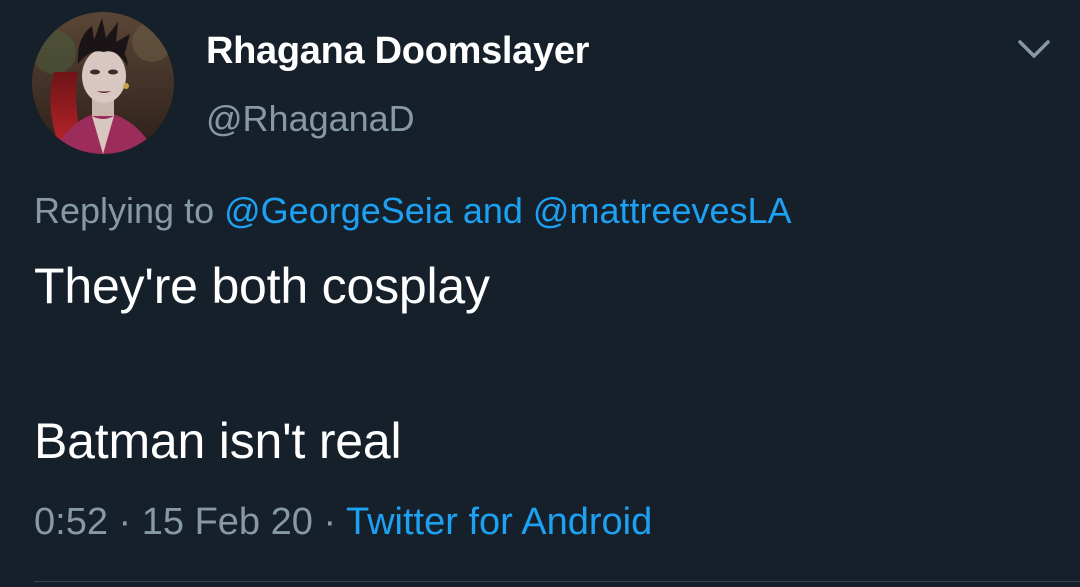 The height and width of the screenshot is (587, 1080). I want to click on tweet-text-line-2: Batman isn't real, so click(218, 441).